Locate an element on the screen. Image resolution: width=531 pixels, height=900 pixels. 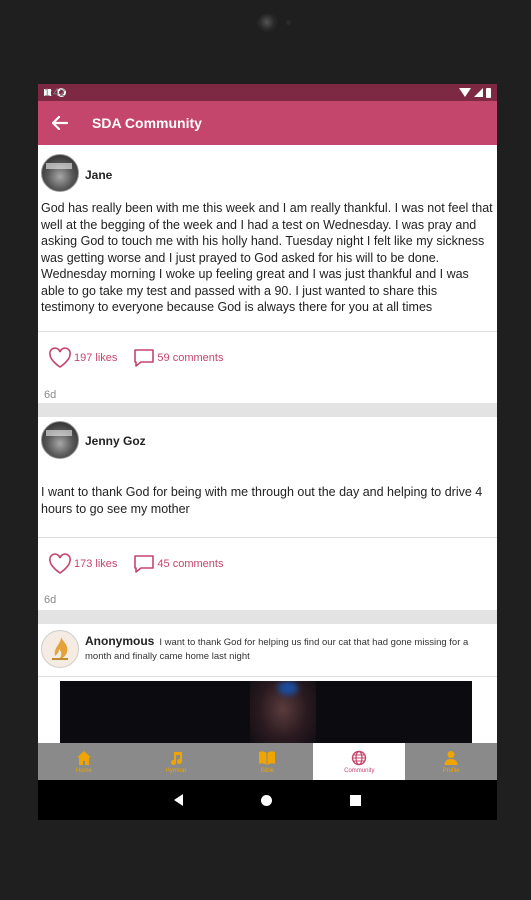
post-author: Jane is located at coordinates (98, 175).